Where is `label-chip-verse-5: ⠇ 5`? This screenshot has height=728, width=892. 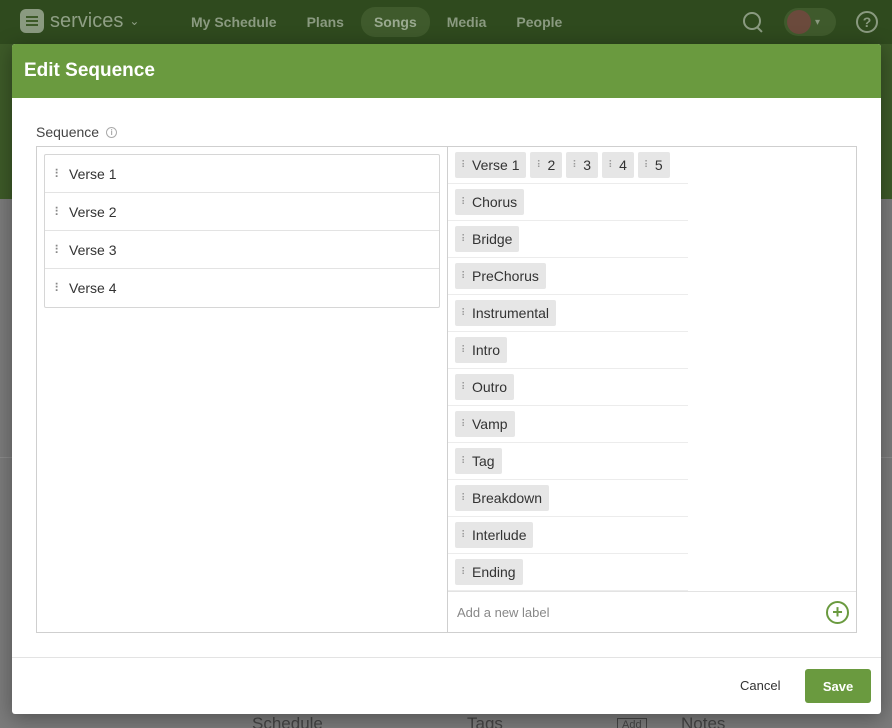
label-chip-verse-5: ⠇ 5 is located at coordinates (653, 165).